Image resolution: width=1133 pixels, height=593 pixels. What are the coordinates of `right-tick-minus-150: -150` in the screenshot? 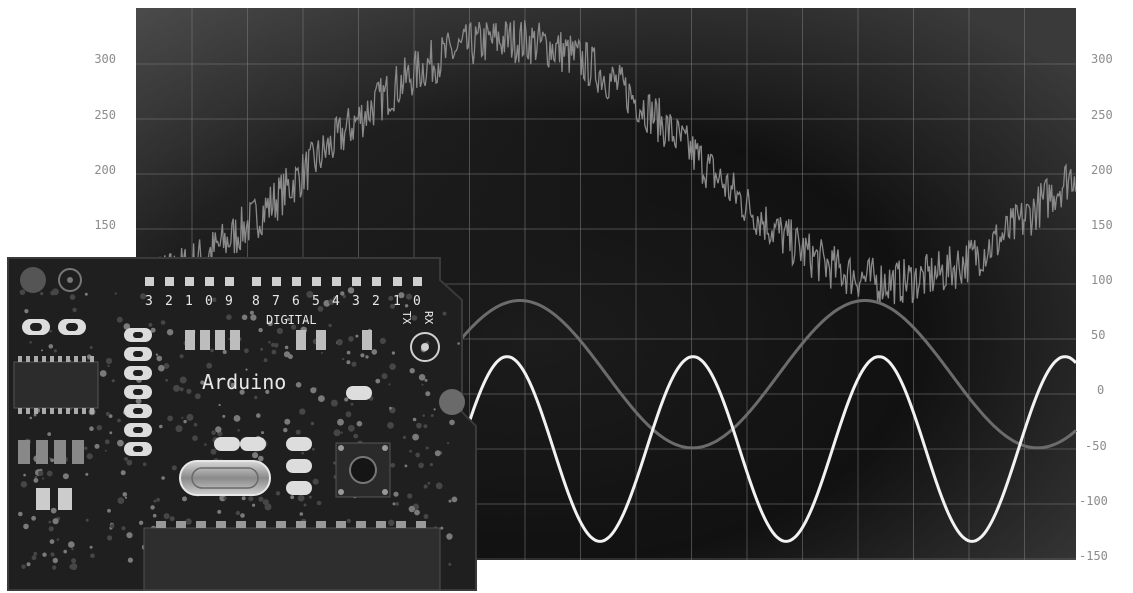 It's located at (1093, 556).